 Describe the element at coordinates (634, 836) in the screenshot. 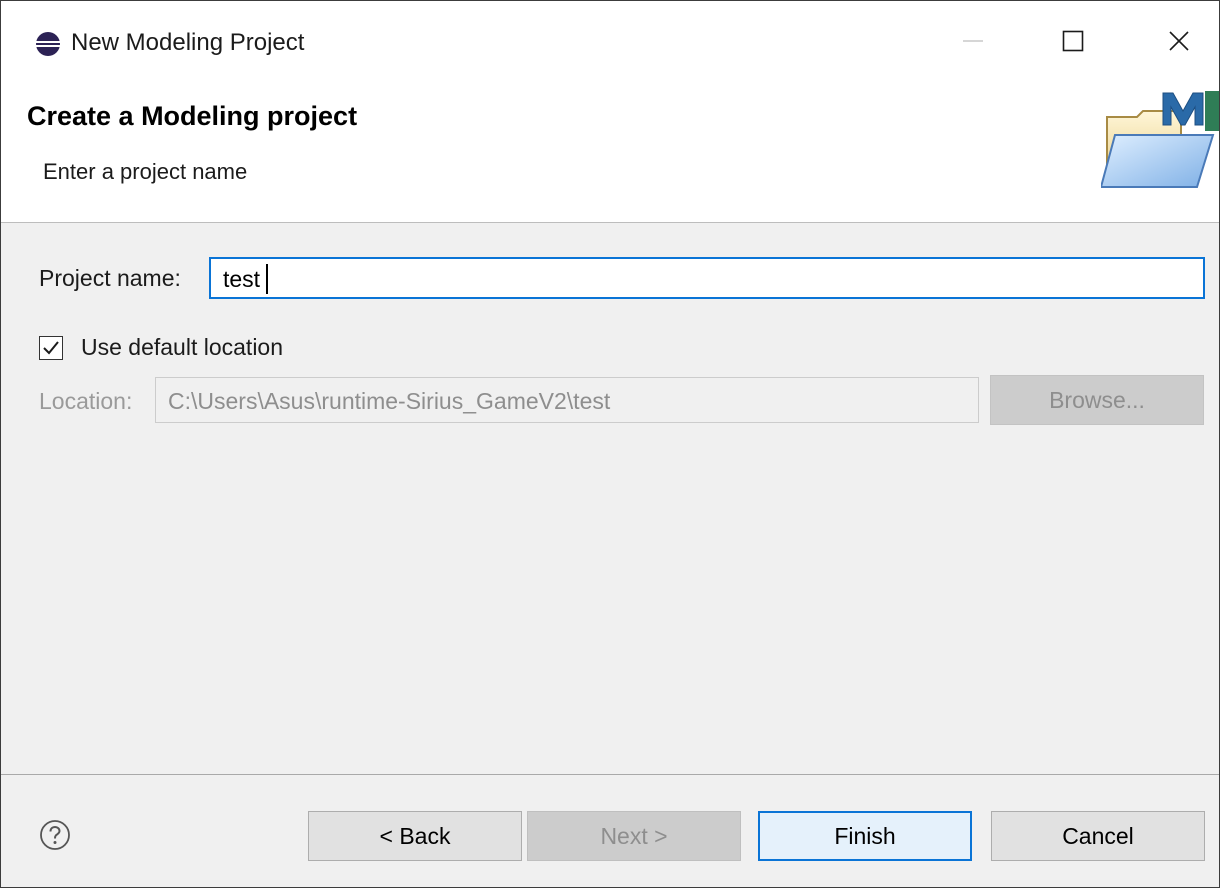

I see `next-button: Next >` at that location.